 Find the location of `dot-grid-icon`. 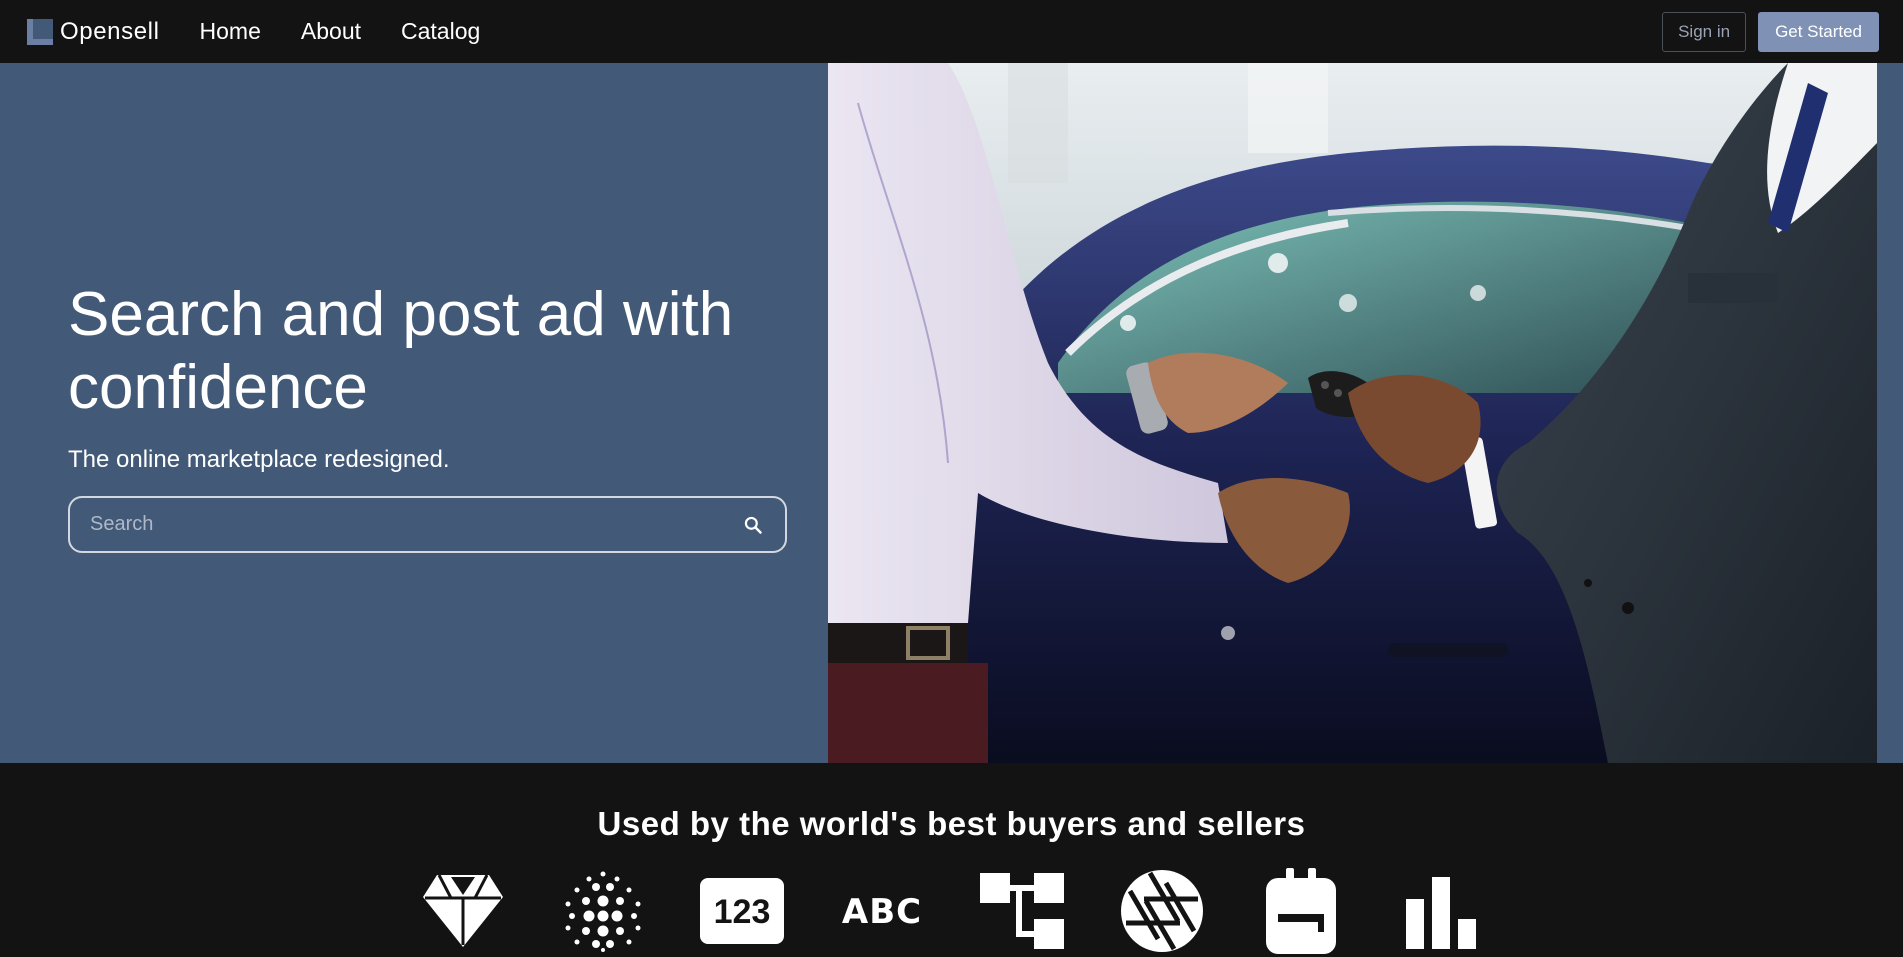

dot-grid-icon is located at coordinates (603, 911).